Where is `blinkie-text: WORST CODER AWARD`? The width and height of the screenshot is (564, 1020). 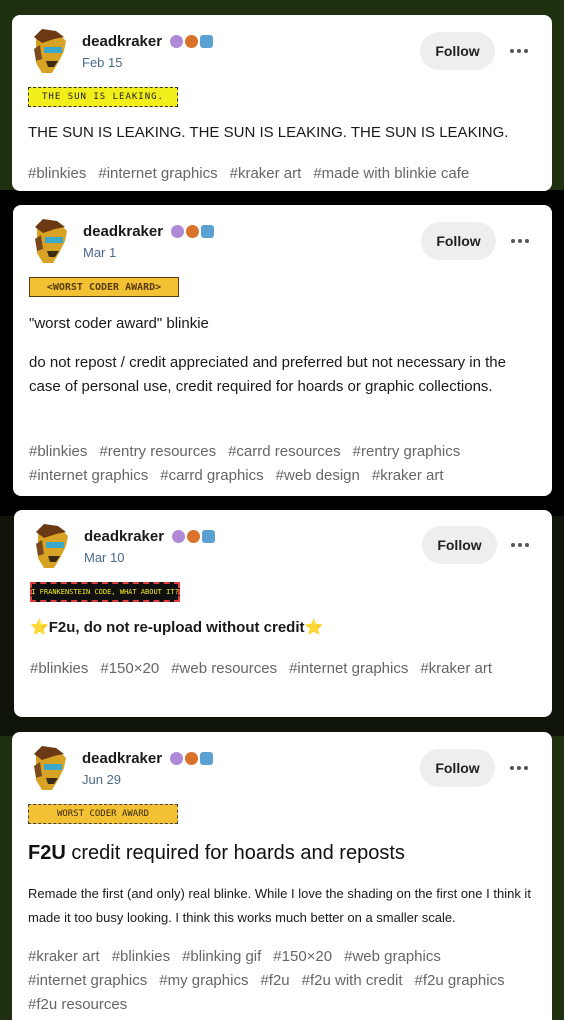
blinkie-text: WORST CODER AWARD is located at coordinates (103, 814).